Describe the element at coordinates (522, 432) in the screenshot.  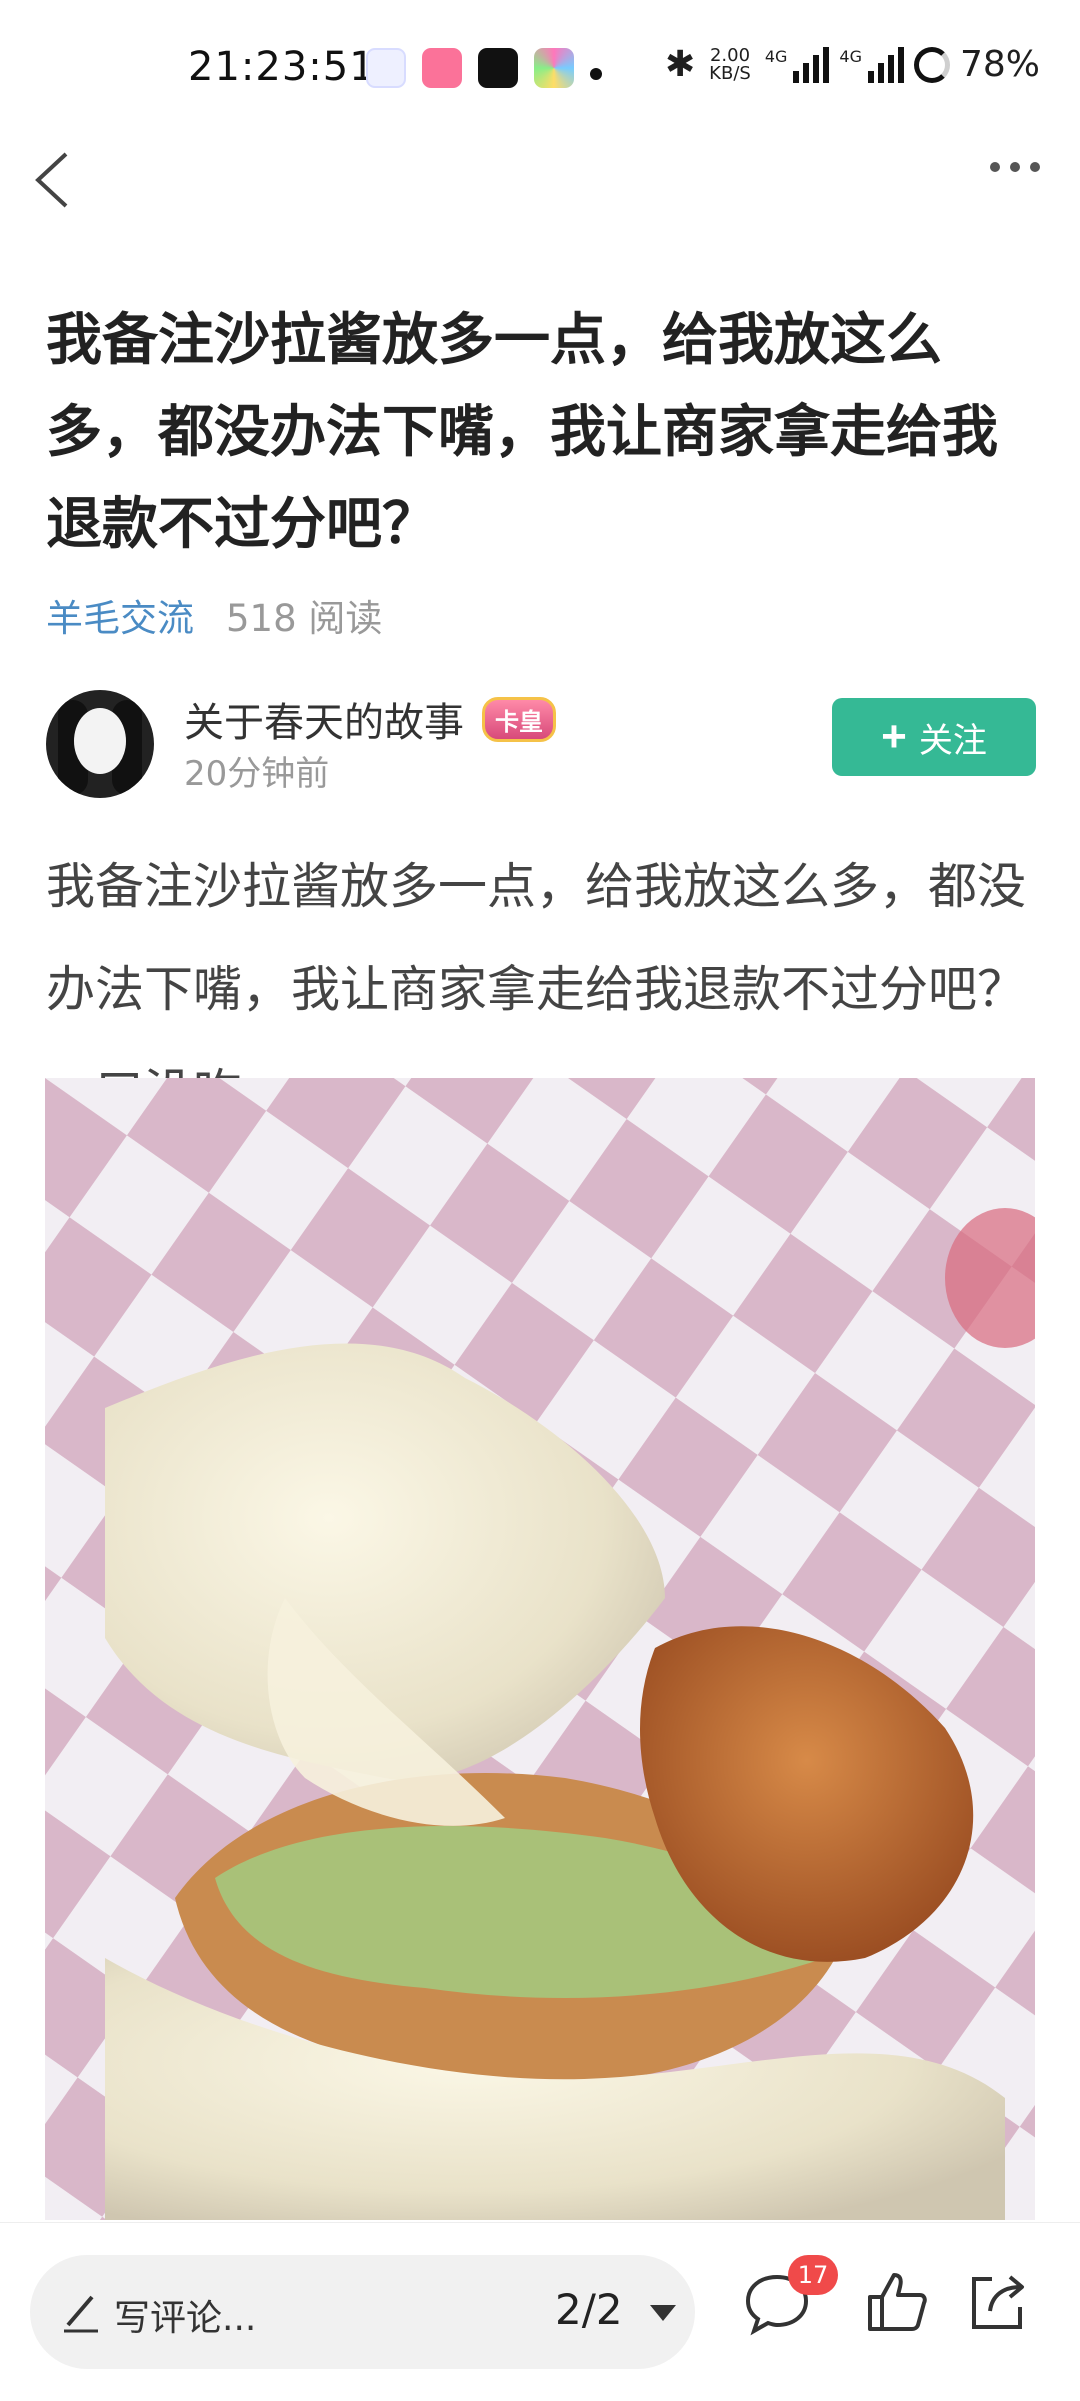
I see `post-title: 我备注沙拉酱放多一点，给我放这么多，都没办法下嘴，我让商家拿走给我退款不过分吧？` at that location.